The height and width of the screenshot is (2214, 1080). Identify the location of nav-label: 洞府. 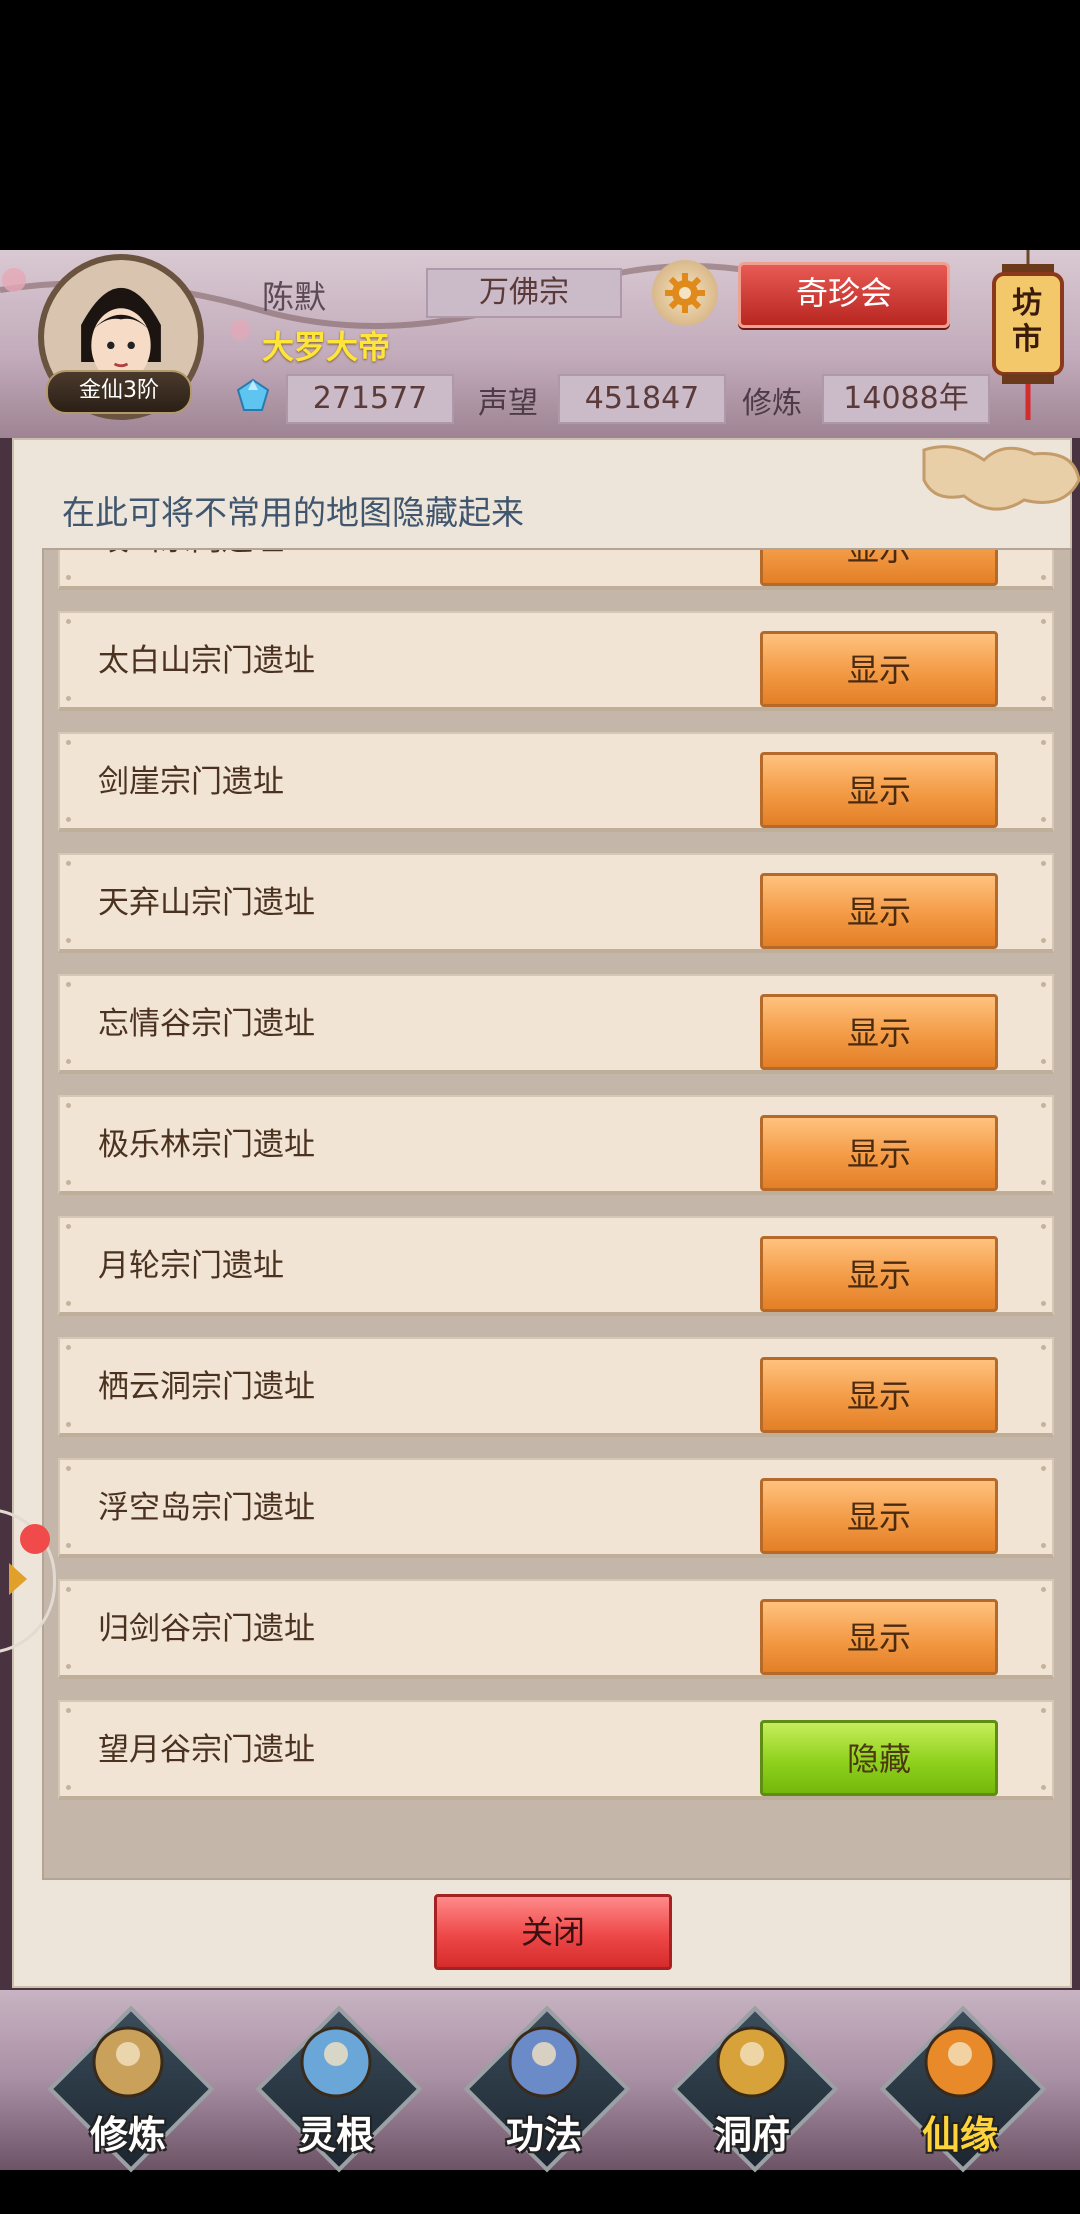
(751, 2135).